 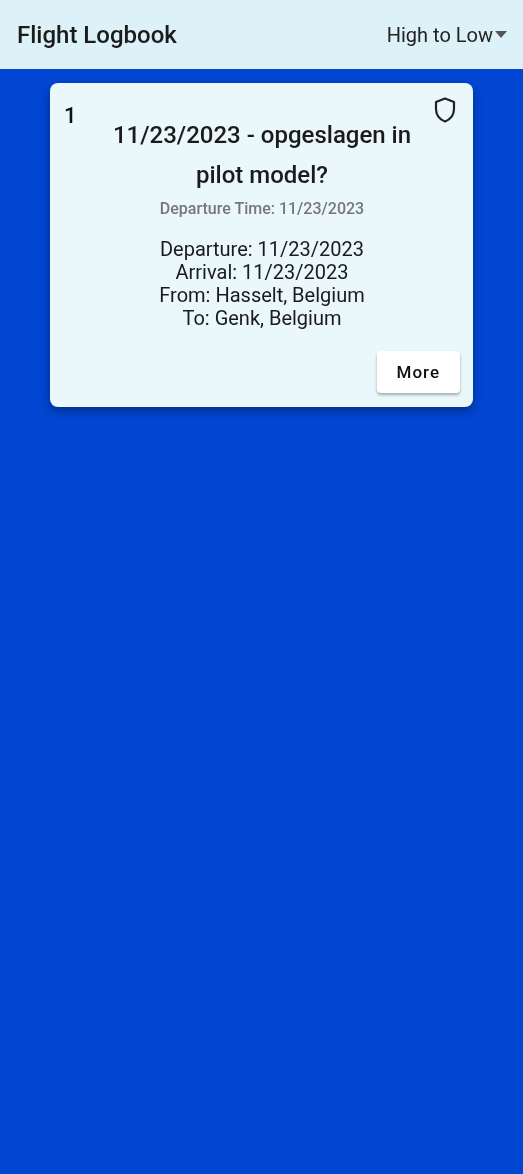 What do you see at coordinates (446, 34) in the screenshot?
I see `sort-dropdown: High to Low` at bounding box center [446, 34].